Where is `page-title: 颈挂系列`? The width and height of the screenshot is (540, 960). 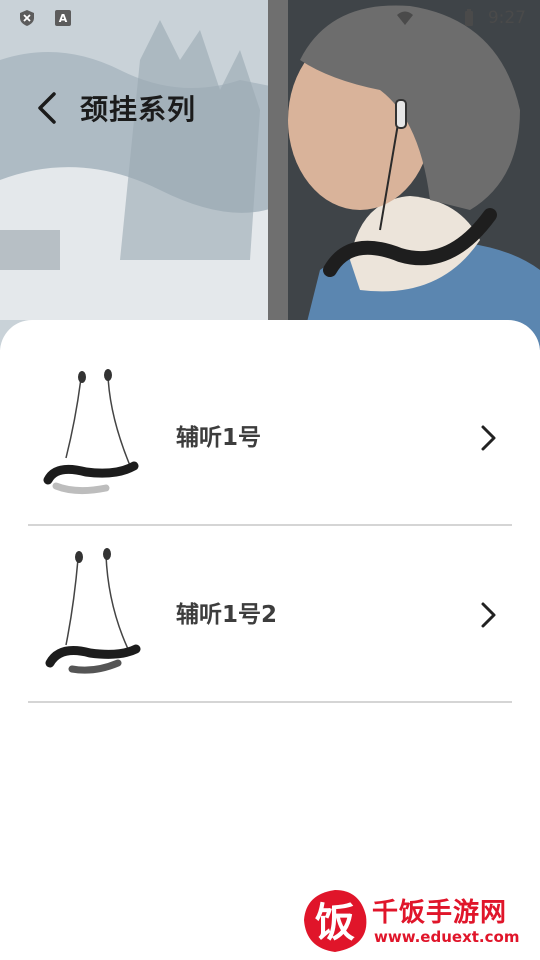
page-title: 颈挂系列 is located at coordinates (138, 109).